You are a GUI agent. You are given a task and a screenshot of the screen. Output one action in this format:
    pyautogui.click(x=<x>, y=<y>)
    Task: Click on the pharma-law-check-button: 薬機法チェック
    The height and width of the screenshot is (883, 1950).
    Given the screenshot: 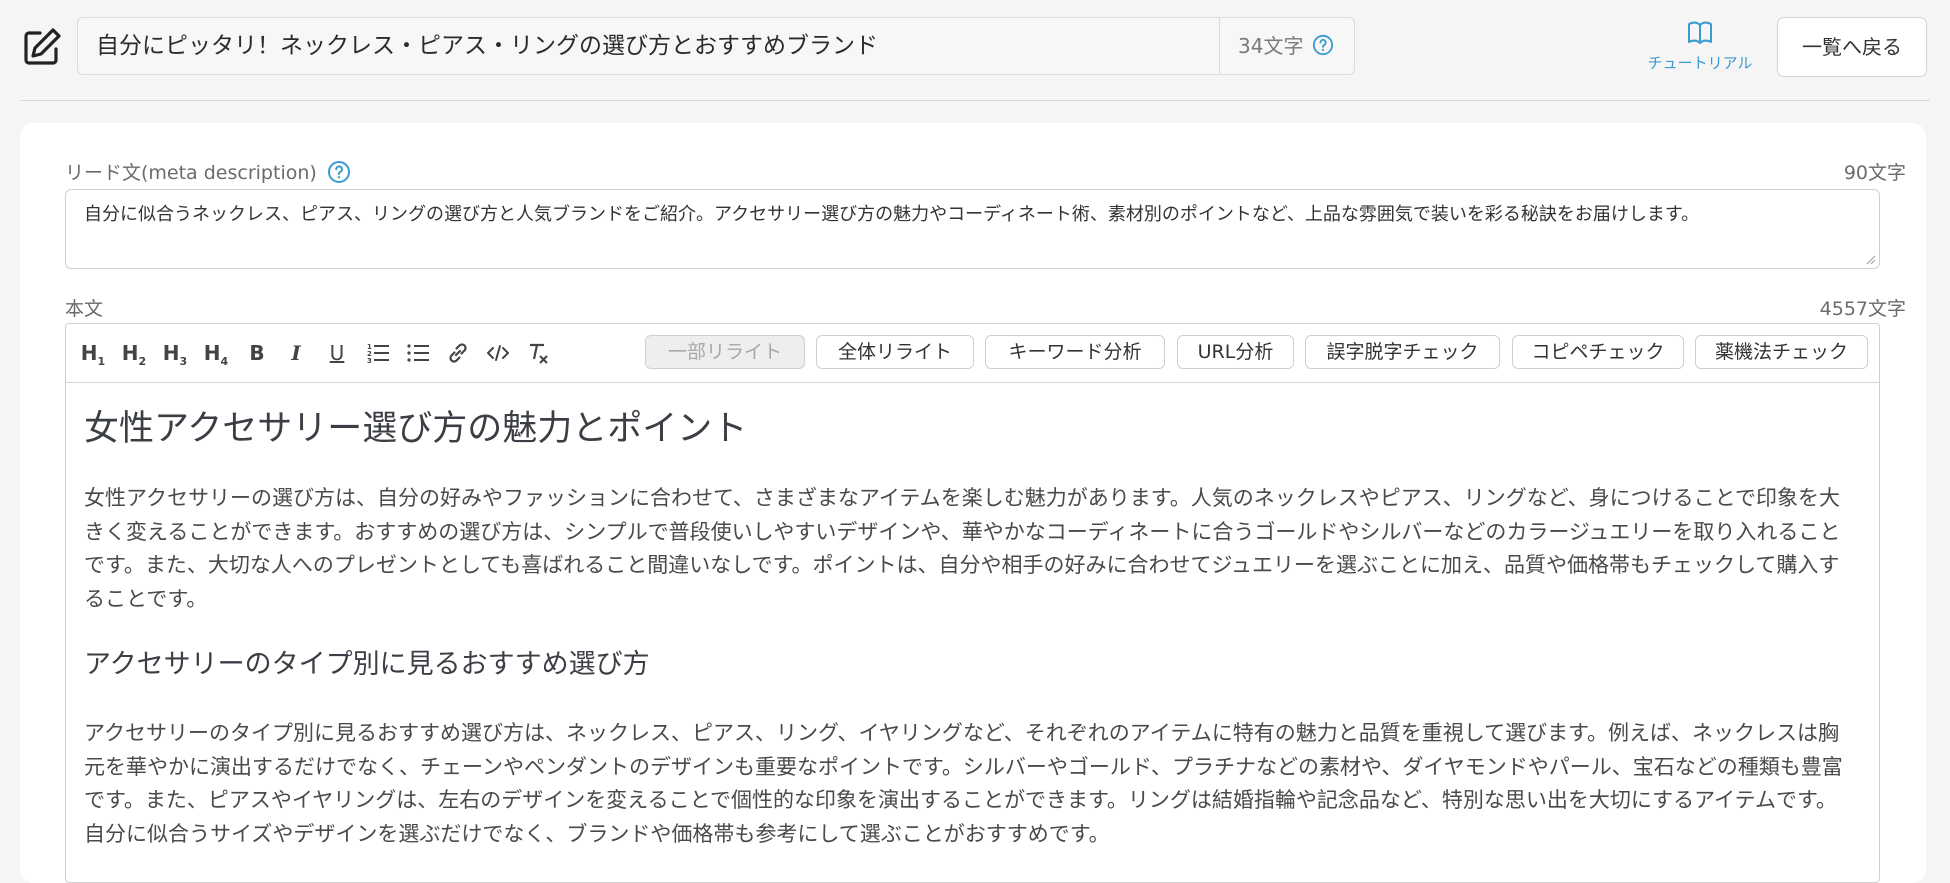 What is the action you would take?
    pyautogui.click(x=1781, y=352)
    